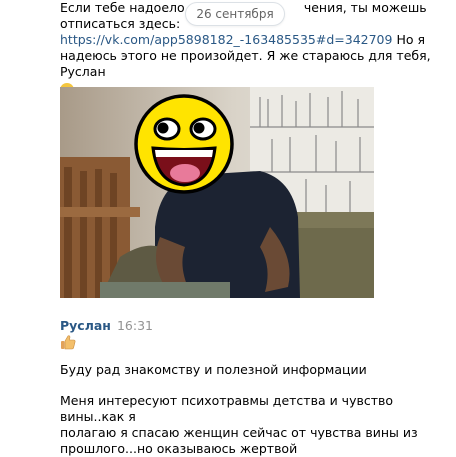  I want to click on message-line: прошлого...но оказываюсь жертвой, so click(179, 448).